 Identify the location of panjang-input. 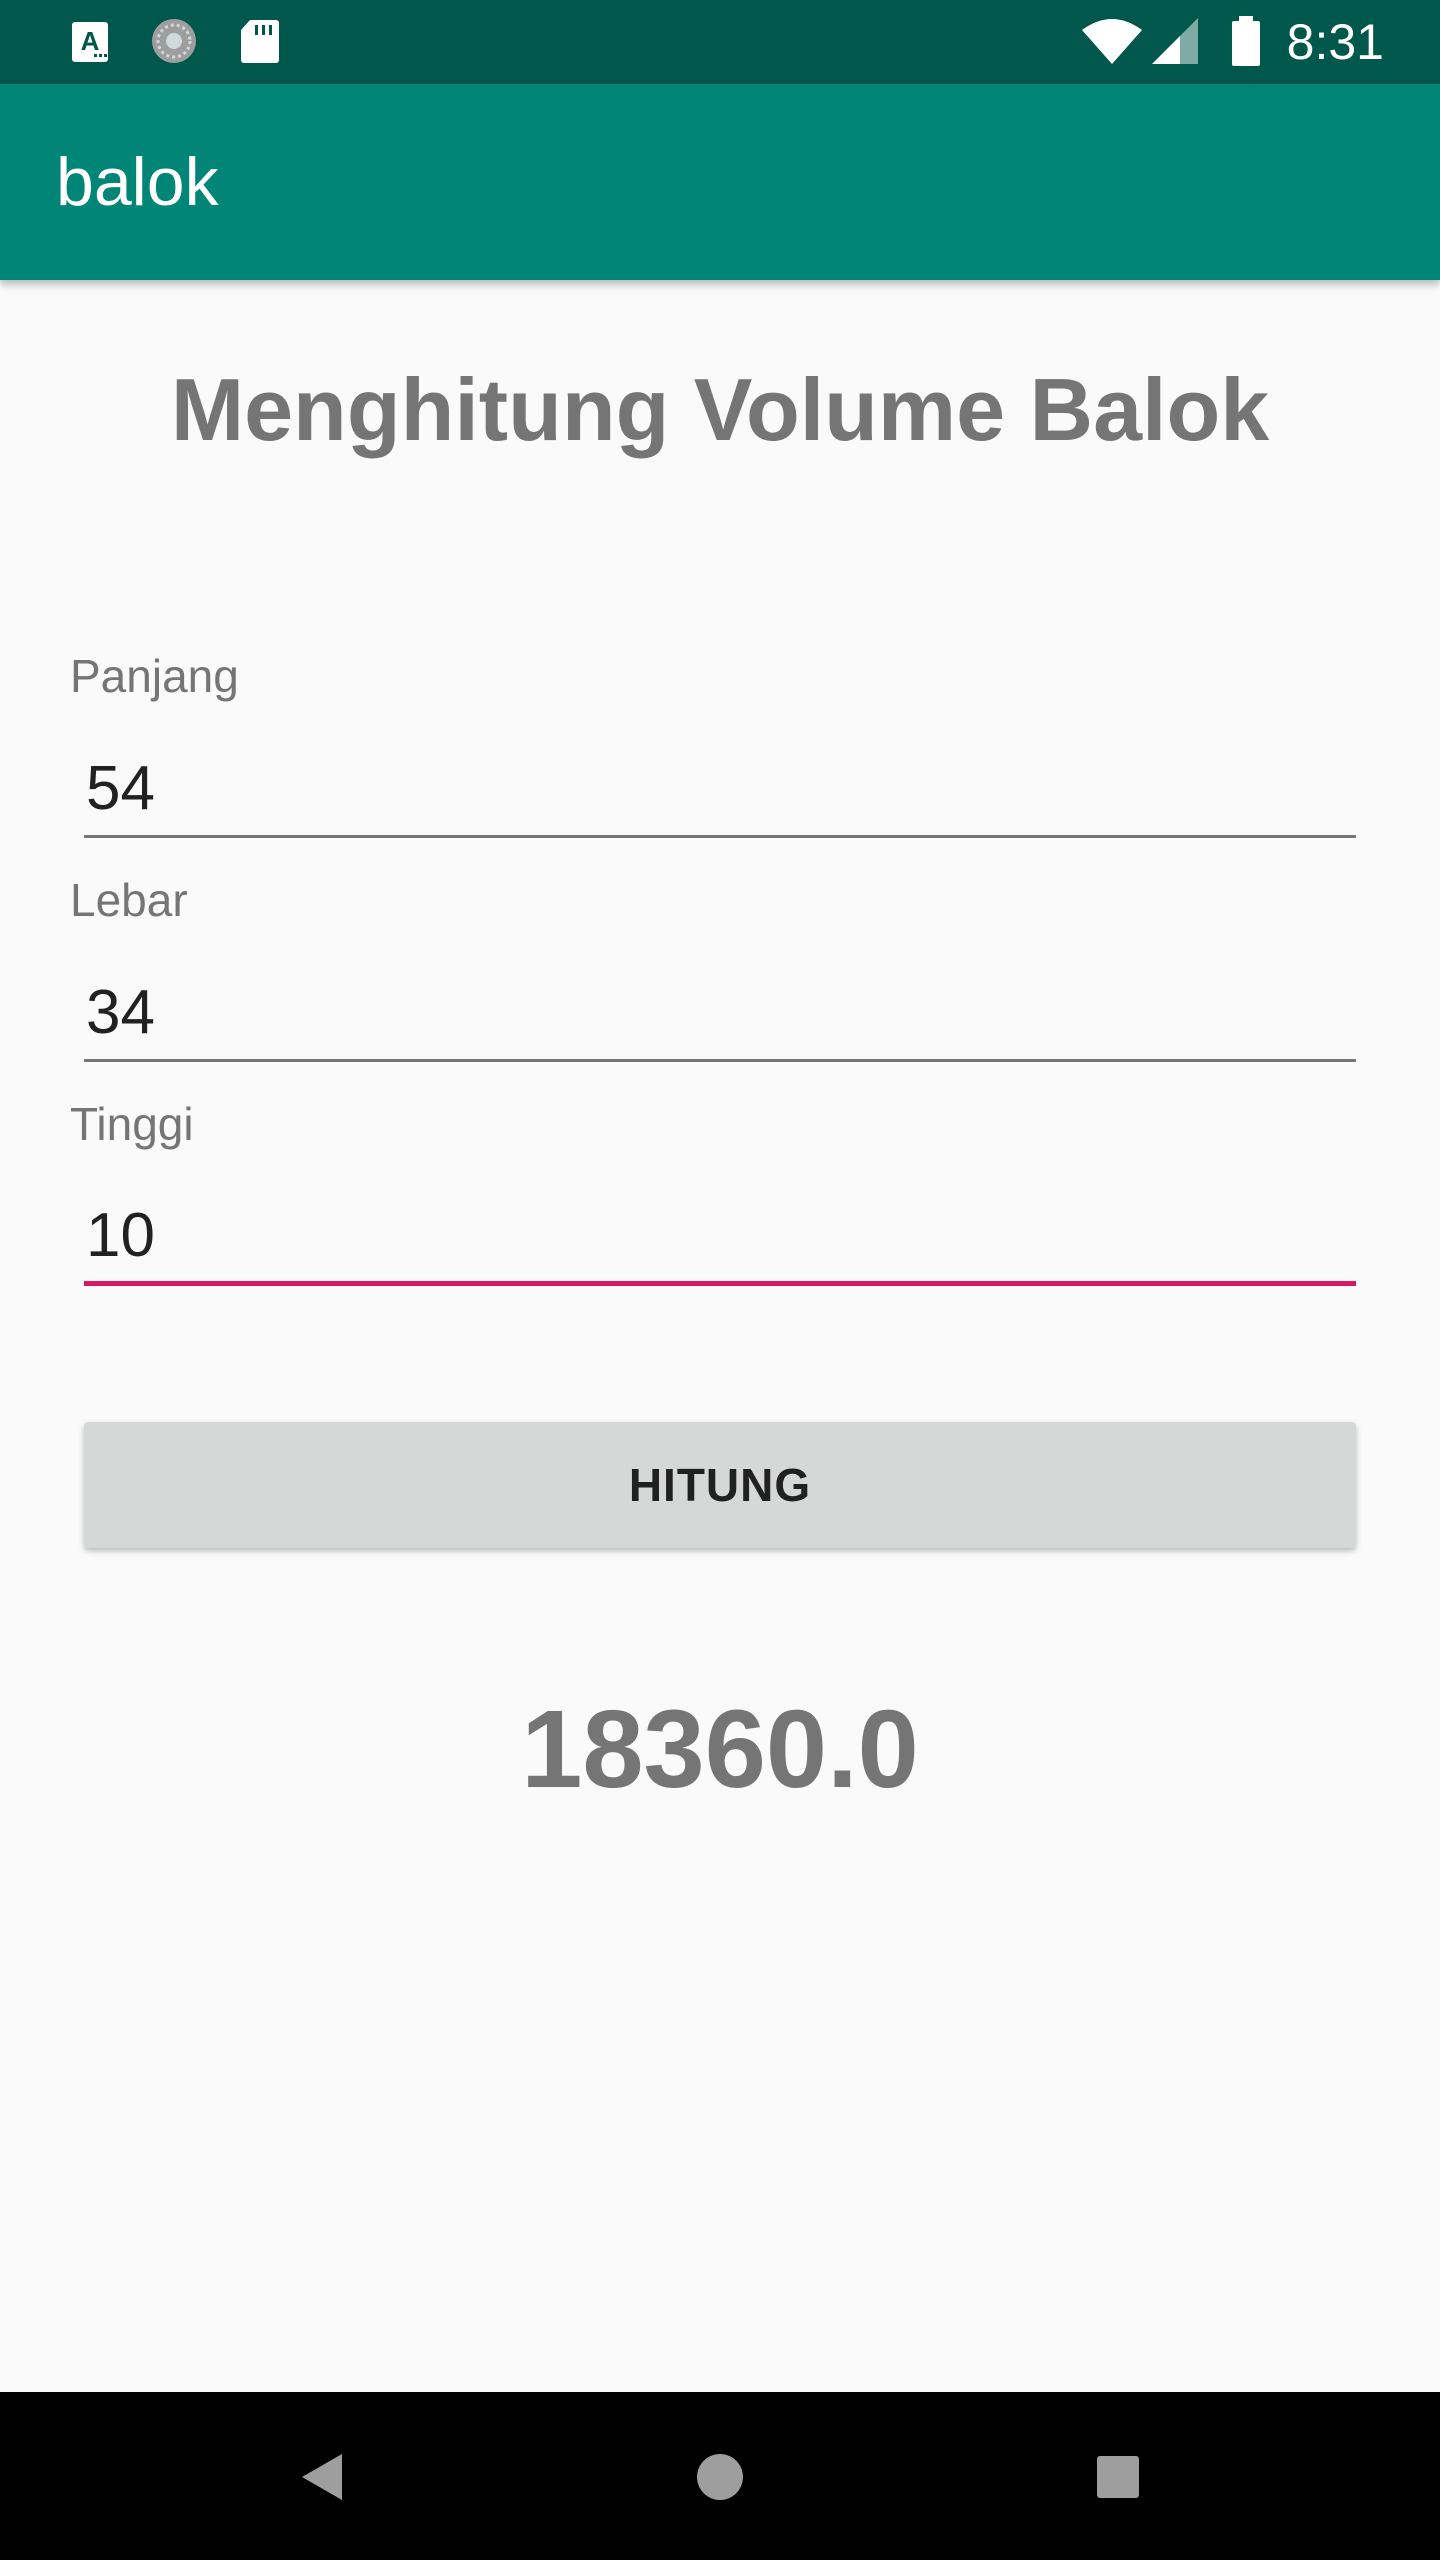
(720, 790).